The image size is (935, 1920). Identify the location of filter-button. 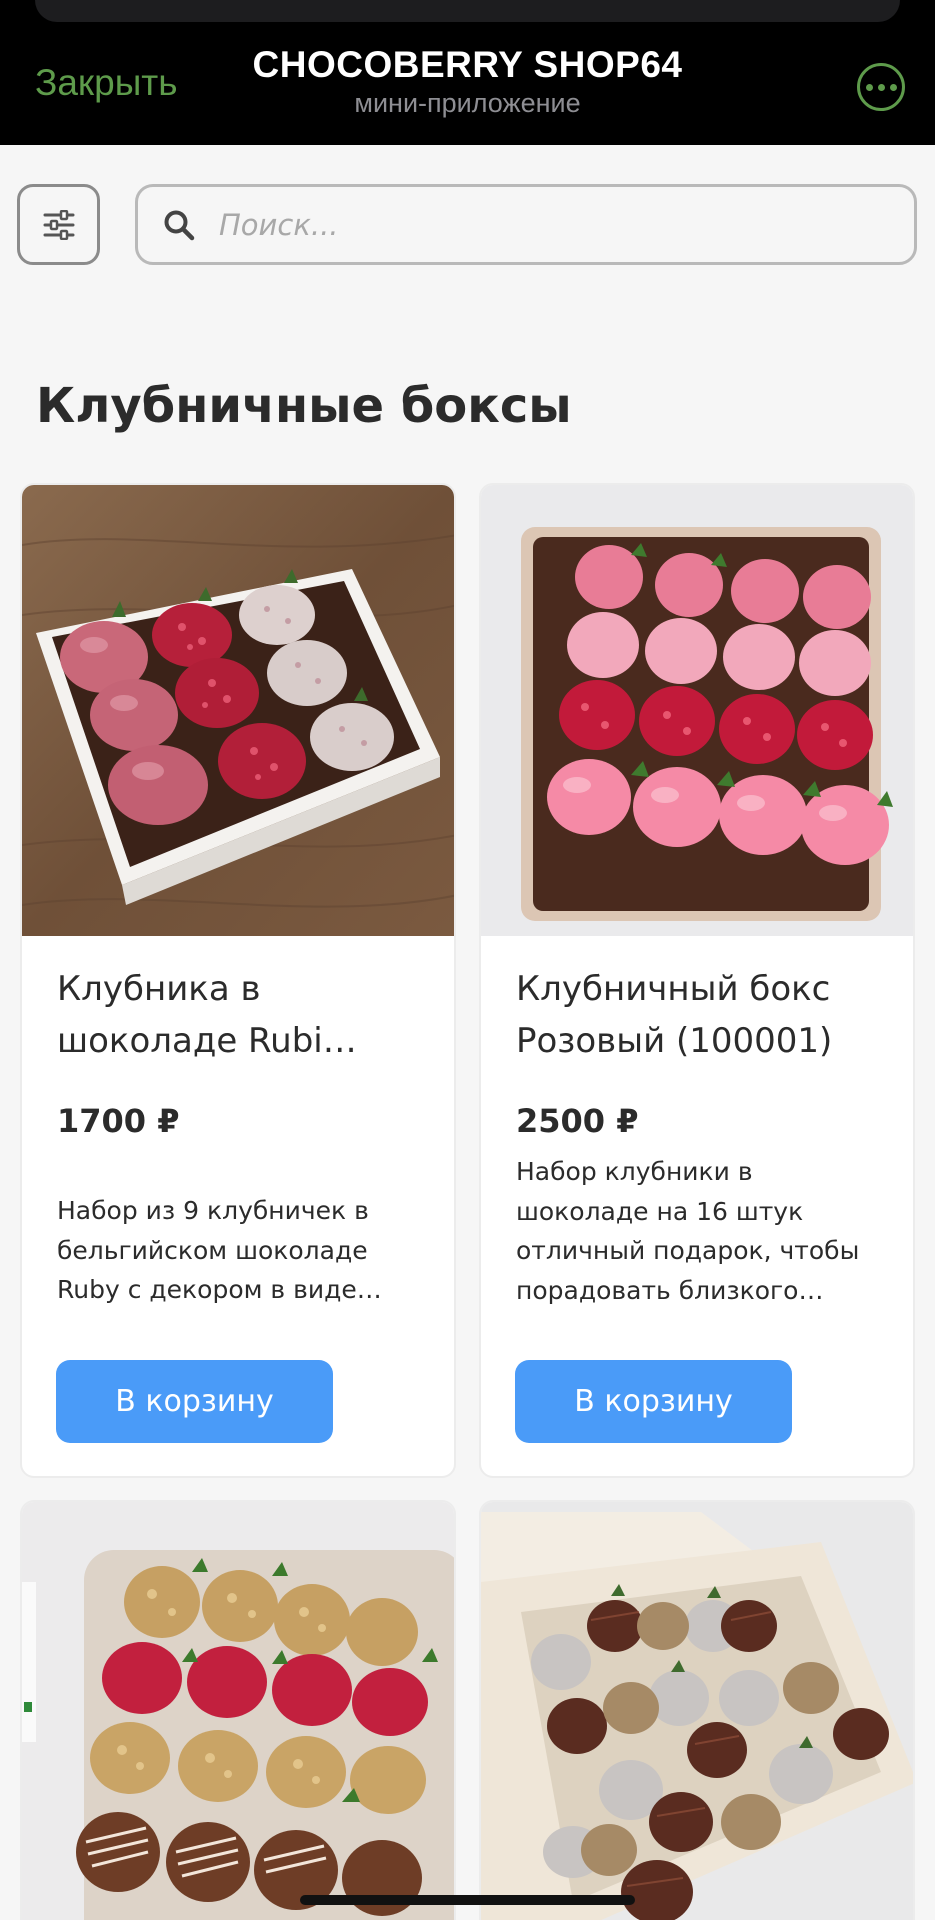
(58, 224).